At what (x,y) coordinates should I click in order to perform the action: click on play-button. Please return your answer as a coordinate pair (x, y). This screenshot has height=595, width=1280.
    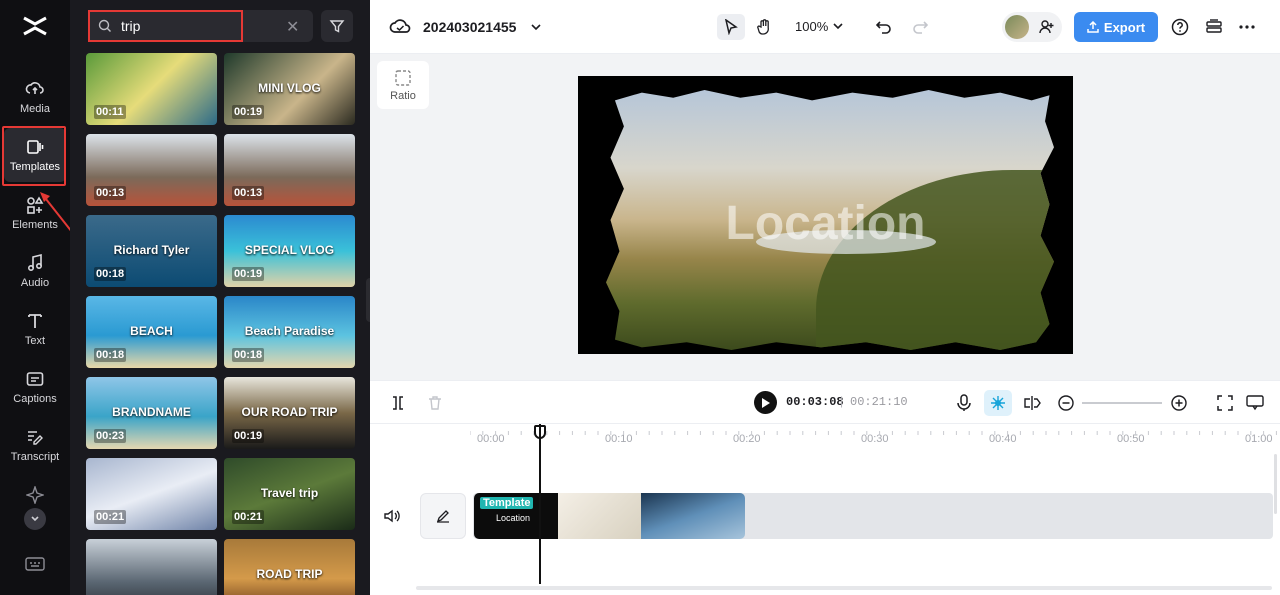
    Looking at the image, I should click on (765, 402).